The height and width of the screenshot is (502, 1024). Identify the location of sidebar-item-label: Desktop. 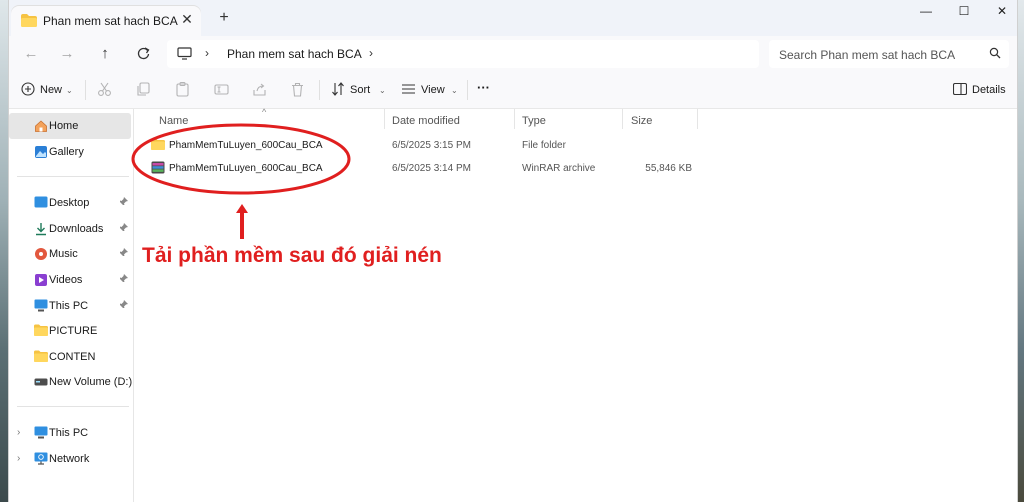
(69, 203).